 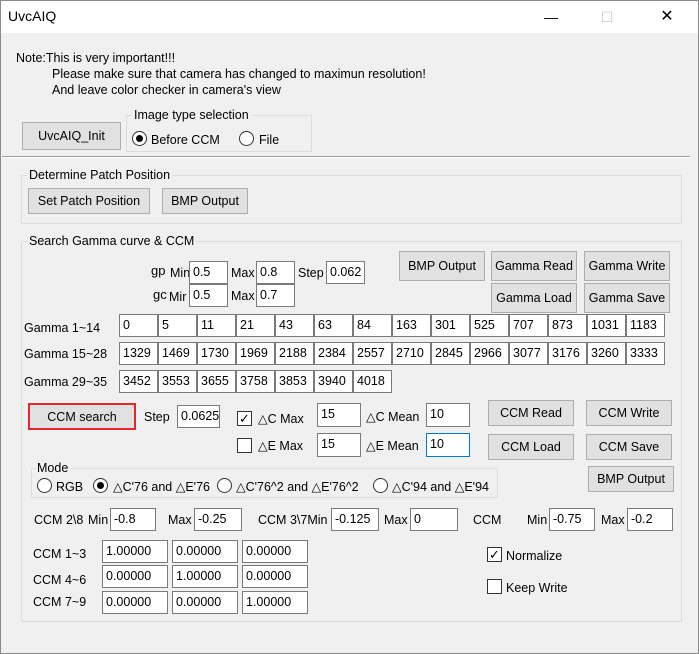 What do you see at coordinates (448, 445) in the screenshot?
I see `e-mean-input: 10` at bounding box center [448, 445].